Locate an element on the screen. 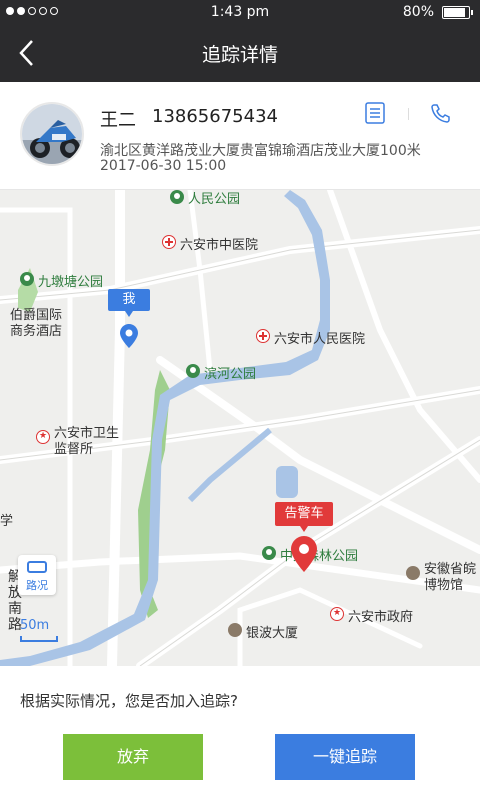 Image resolution: width=480 pixels, height=800 pixels. poi-people-hospital: 六安市人民医院 is located at coordinates (326, 337).